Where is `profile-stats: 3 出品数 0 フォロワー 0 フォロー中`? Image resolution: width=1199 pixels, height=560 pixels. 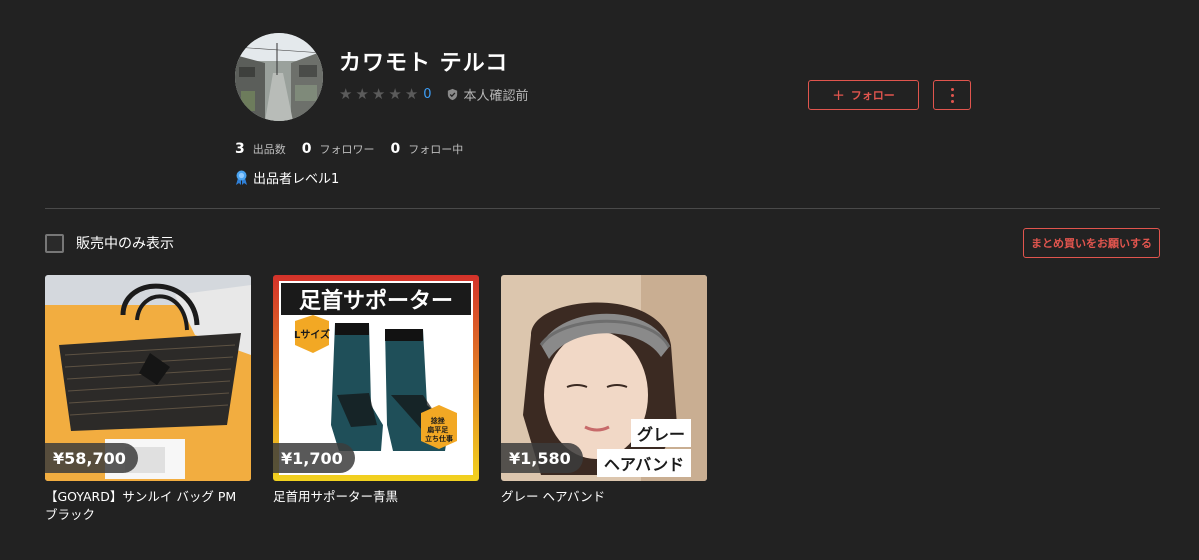 profile-stats: 3 出品数 0 フォロワー 0 フォロー中 is located at coordinates (357, 149).